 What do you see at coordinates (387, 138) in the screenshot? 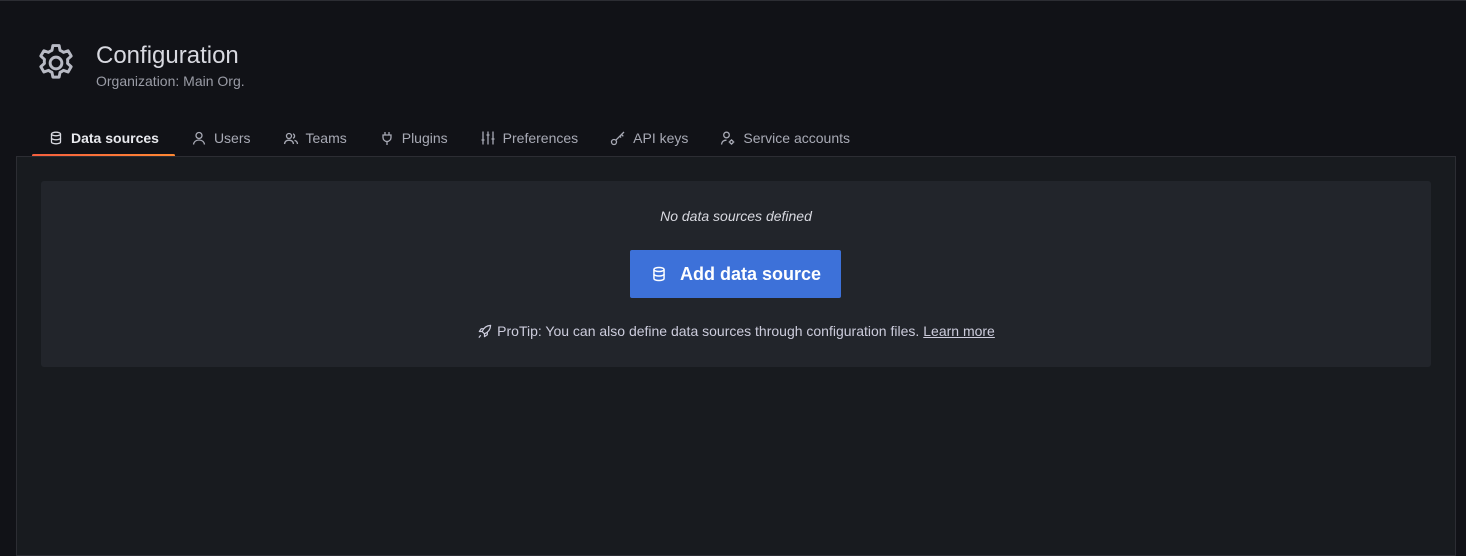
I see `plug-icon` at bounding box center [387, 138].